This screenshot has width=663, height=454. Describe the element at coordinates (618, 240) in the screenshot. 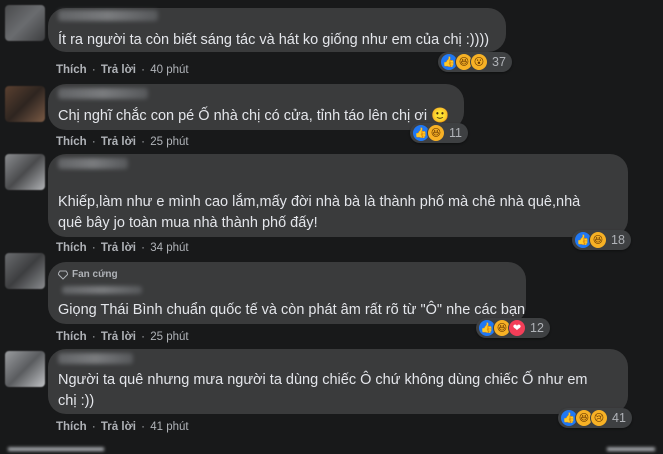

I see `reaction-count: 18` at that location.